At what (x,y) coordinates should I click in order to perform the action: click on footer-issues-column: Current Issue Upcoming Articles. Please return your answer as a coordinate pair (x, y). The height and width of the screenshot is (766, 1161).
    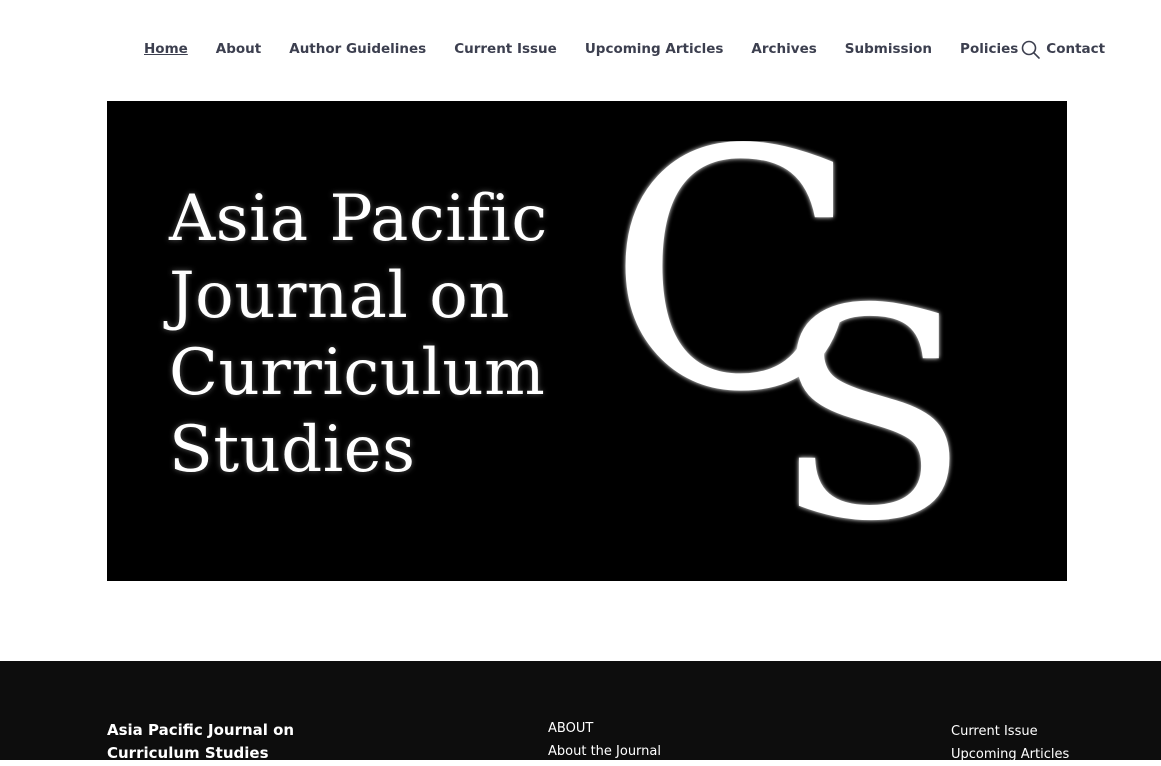
    Looking at the image, I should click on (1010, 743).